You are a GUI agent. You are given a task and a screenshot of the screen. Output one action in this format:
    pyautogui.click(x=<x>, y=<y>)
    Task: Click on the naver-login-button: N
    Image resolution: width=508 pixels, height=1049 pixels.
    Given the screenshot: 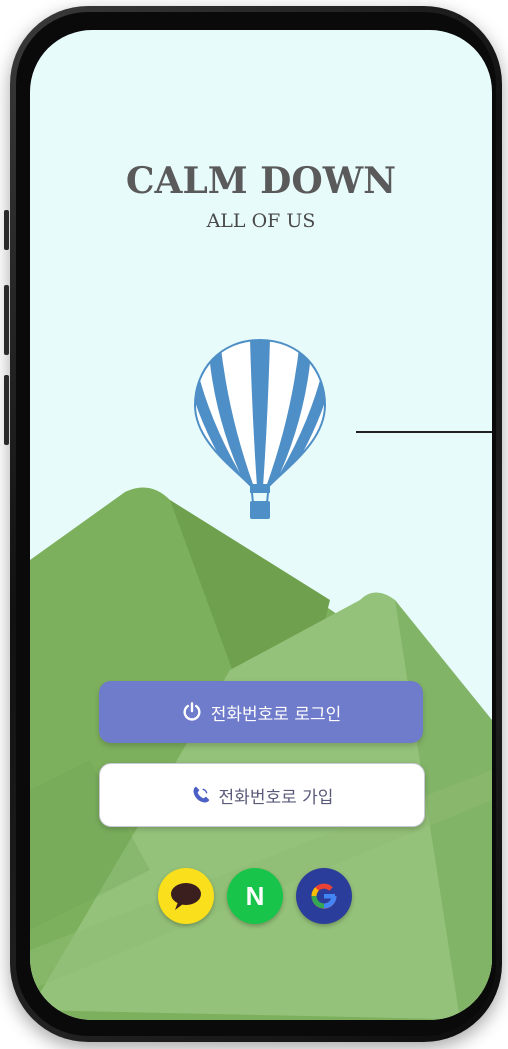 What is the action you would take?
    pyautogui.click(x=255, y=896)
    